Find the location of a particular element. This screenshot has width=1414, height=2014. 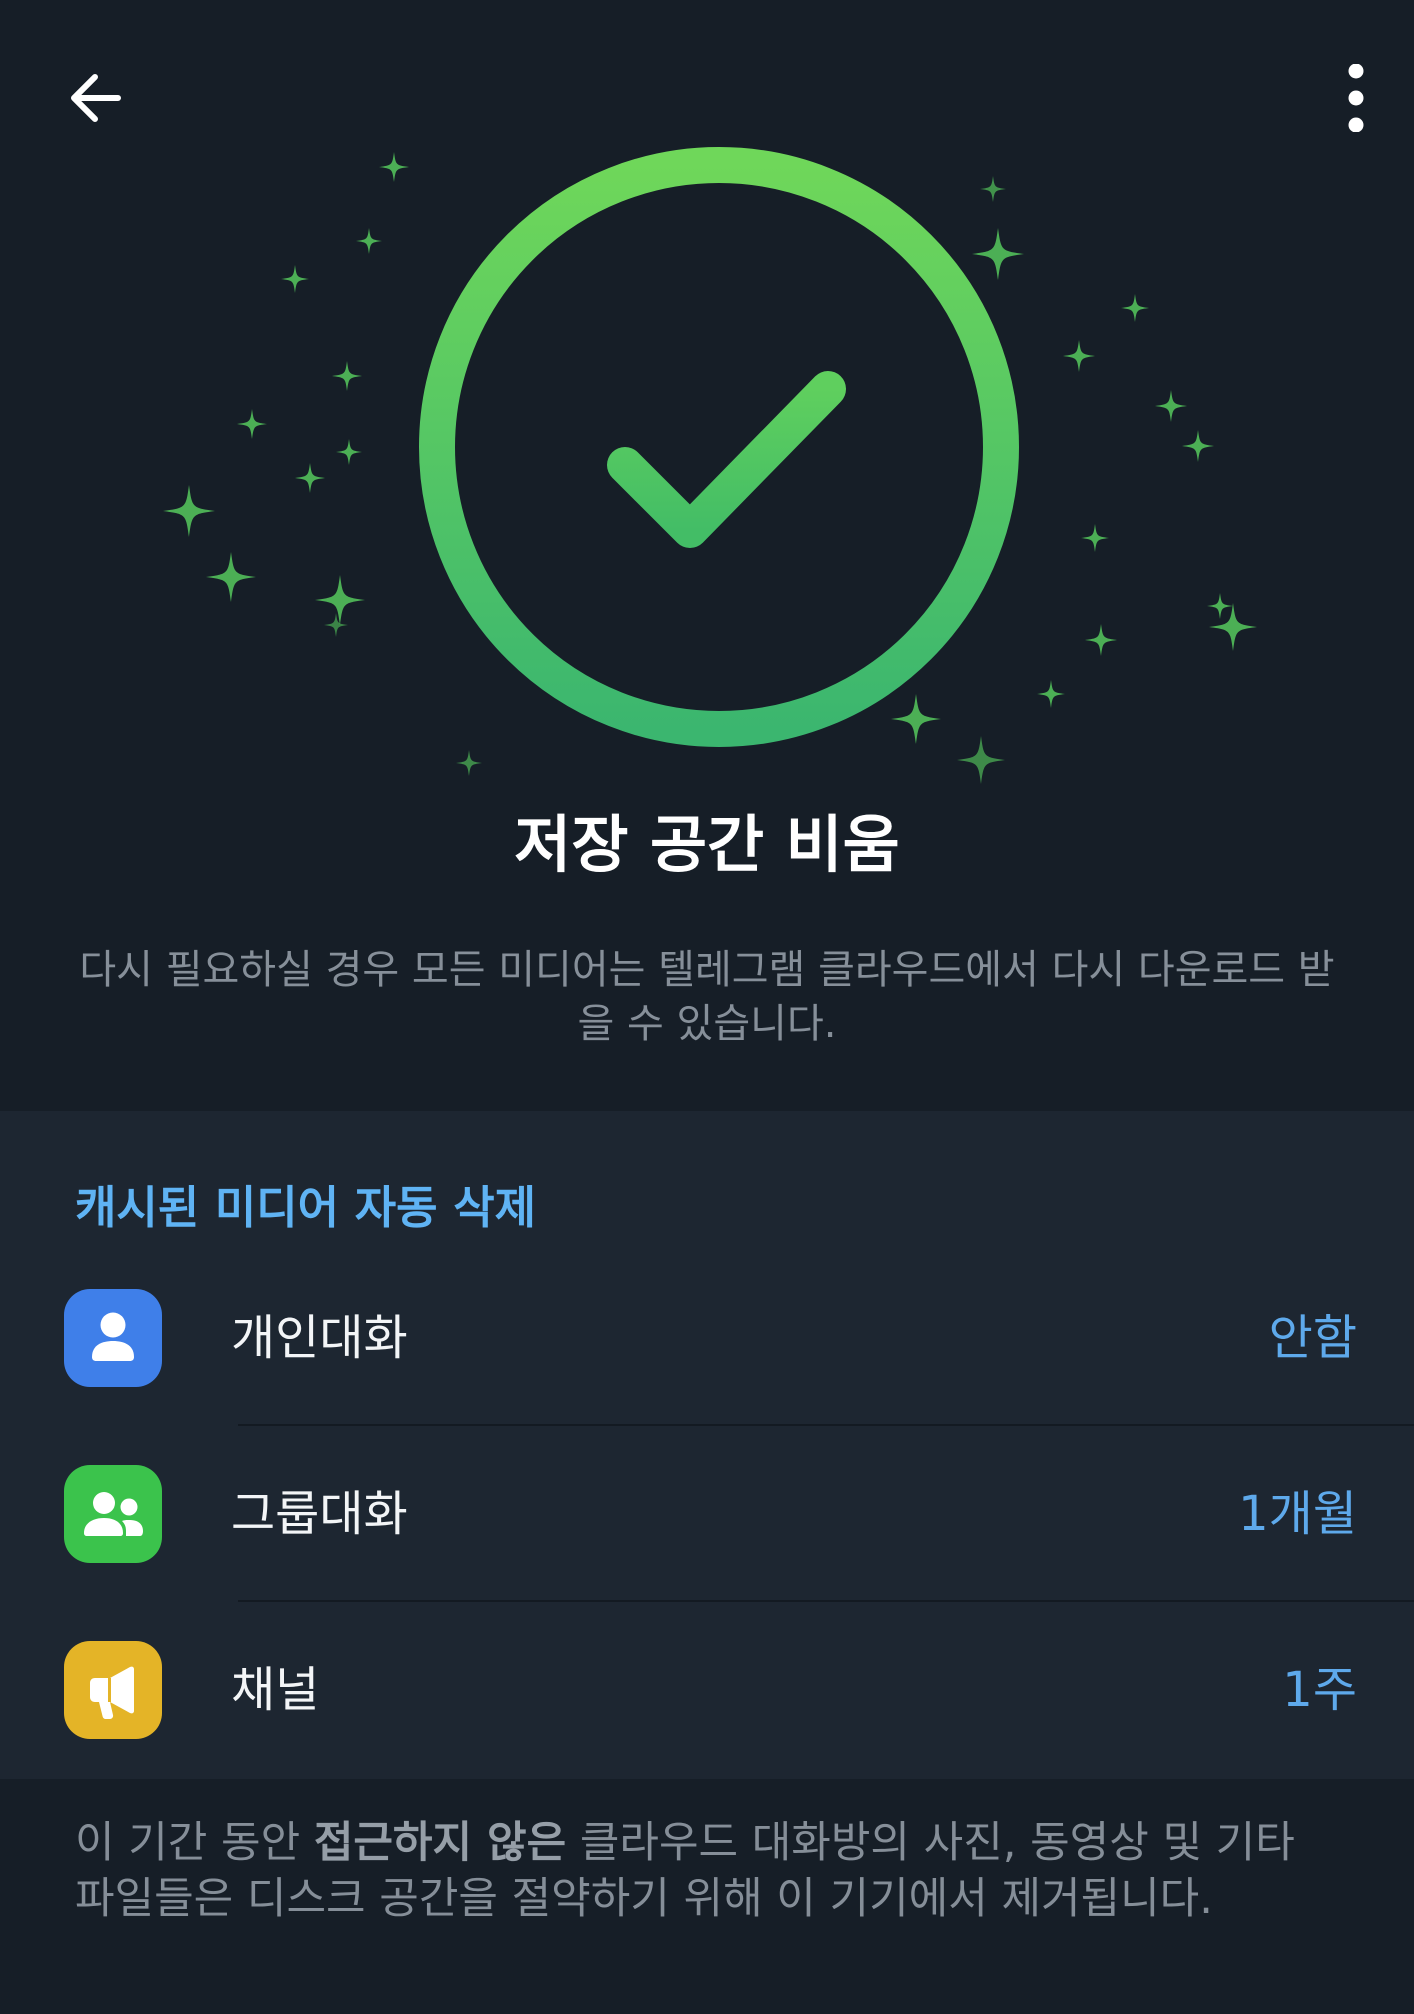

row-label: 채널 is located at coordinates (275, 1690).